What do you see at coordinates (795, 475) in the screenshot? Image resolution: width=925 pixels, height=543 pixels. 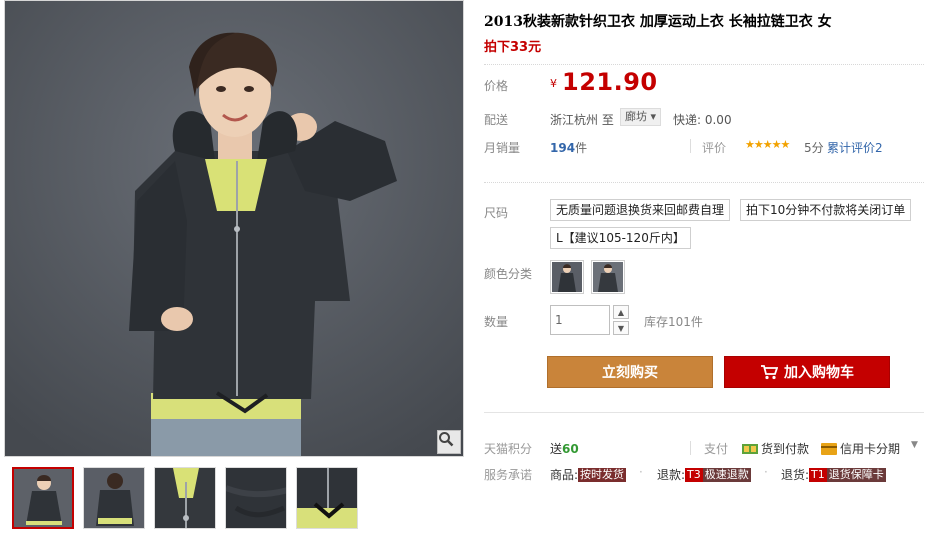 I see `promise-return-prefix: 退货:` at bounding box center [795, 475].